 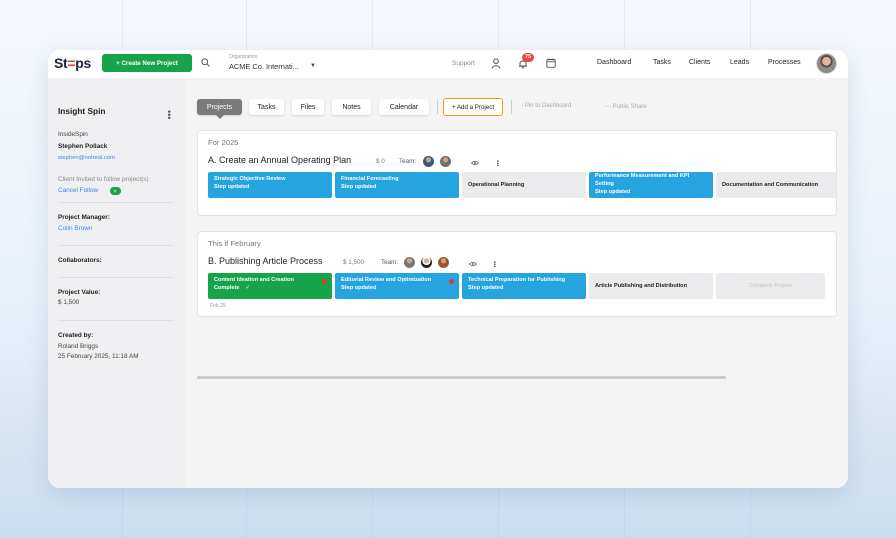 I want to click on manager-label: Project Manager:, so click(x=84, y=217).